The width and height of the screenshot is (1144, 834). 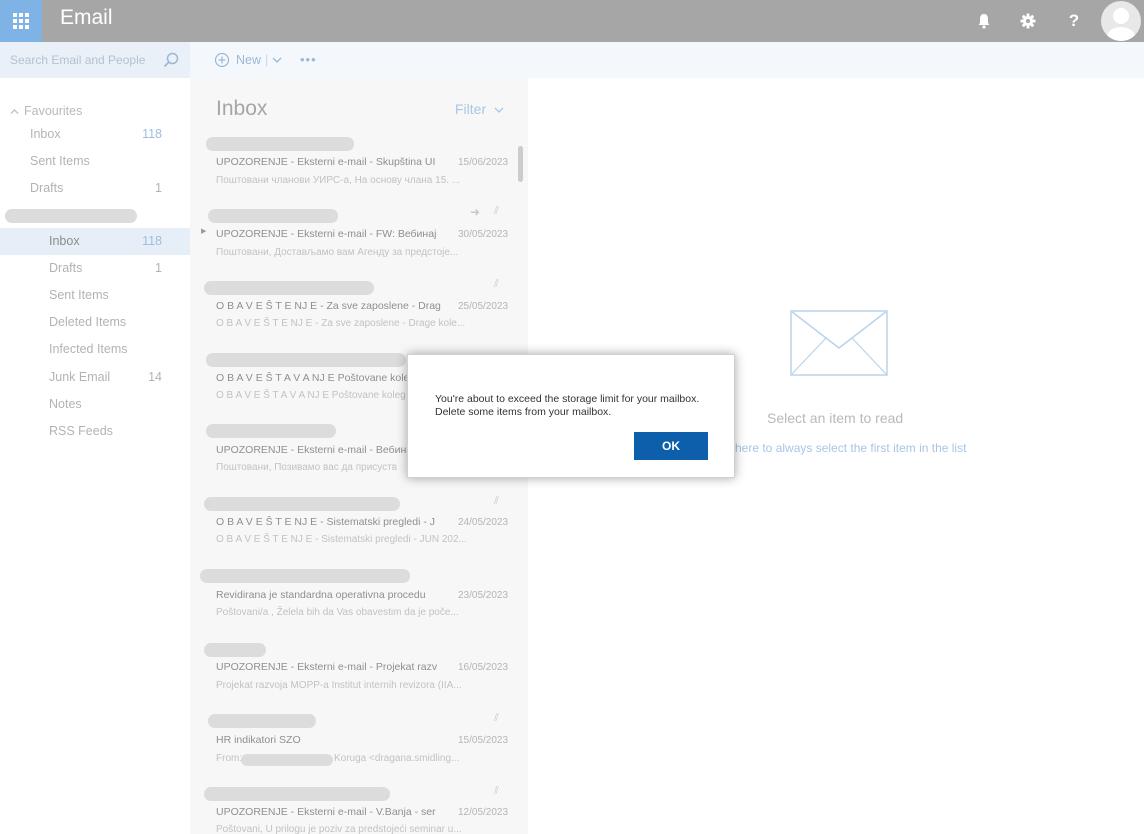 What do you see at coordinates (65, 404) in the screenshot?
I see `folder-label: Notes` at bounding box center [65, 404].